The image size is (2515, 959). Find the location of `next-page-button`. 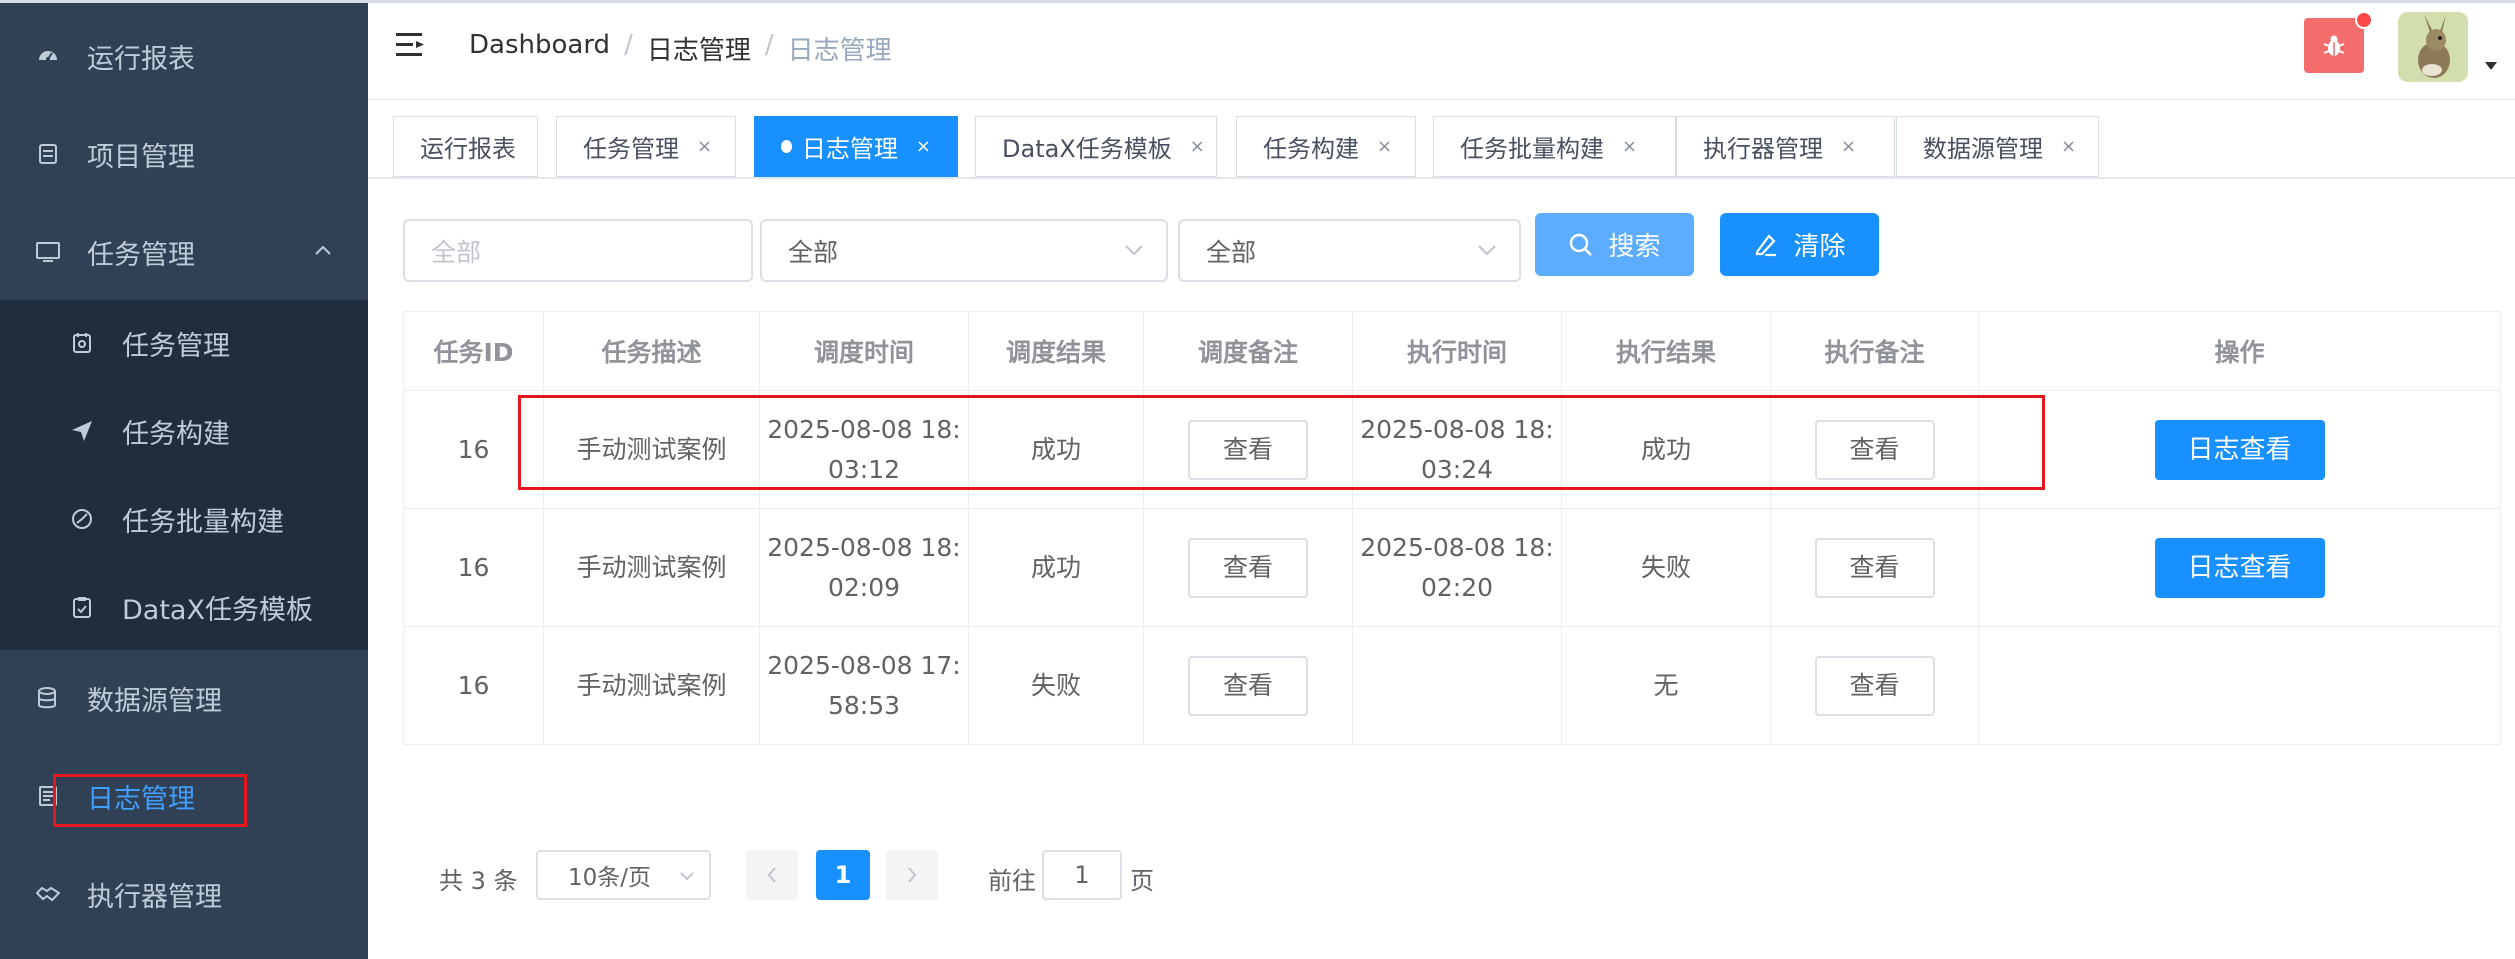

next-page-button is located at coordinates (912, 875).